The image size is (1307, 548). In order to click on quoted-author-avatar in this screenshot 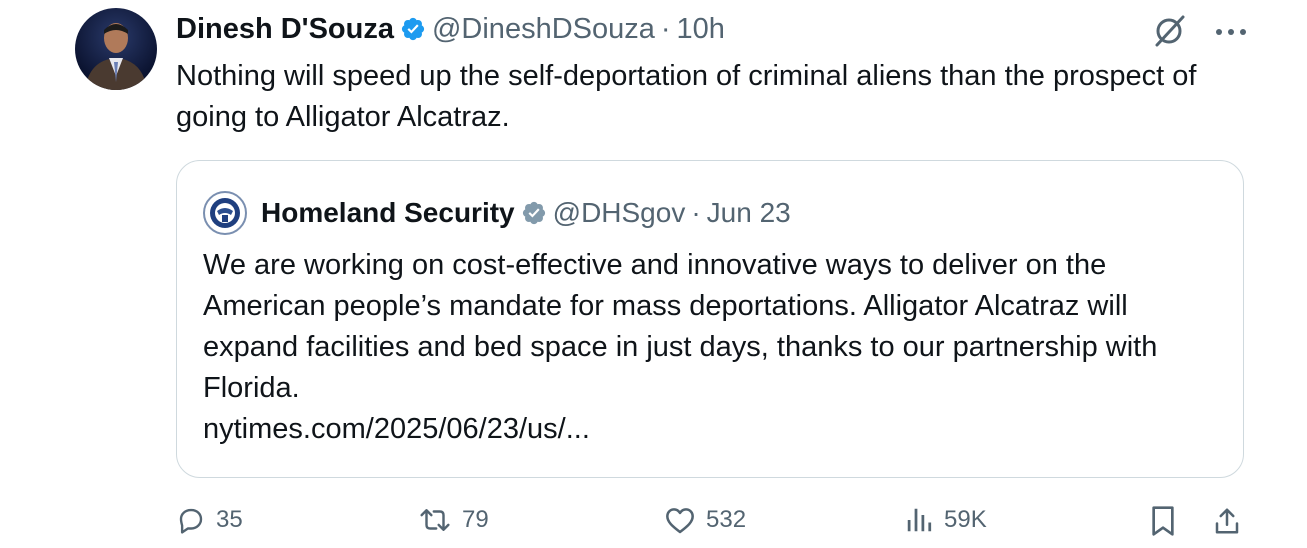, I will do `click(225, 213)`.